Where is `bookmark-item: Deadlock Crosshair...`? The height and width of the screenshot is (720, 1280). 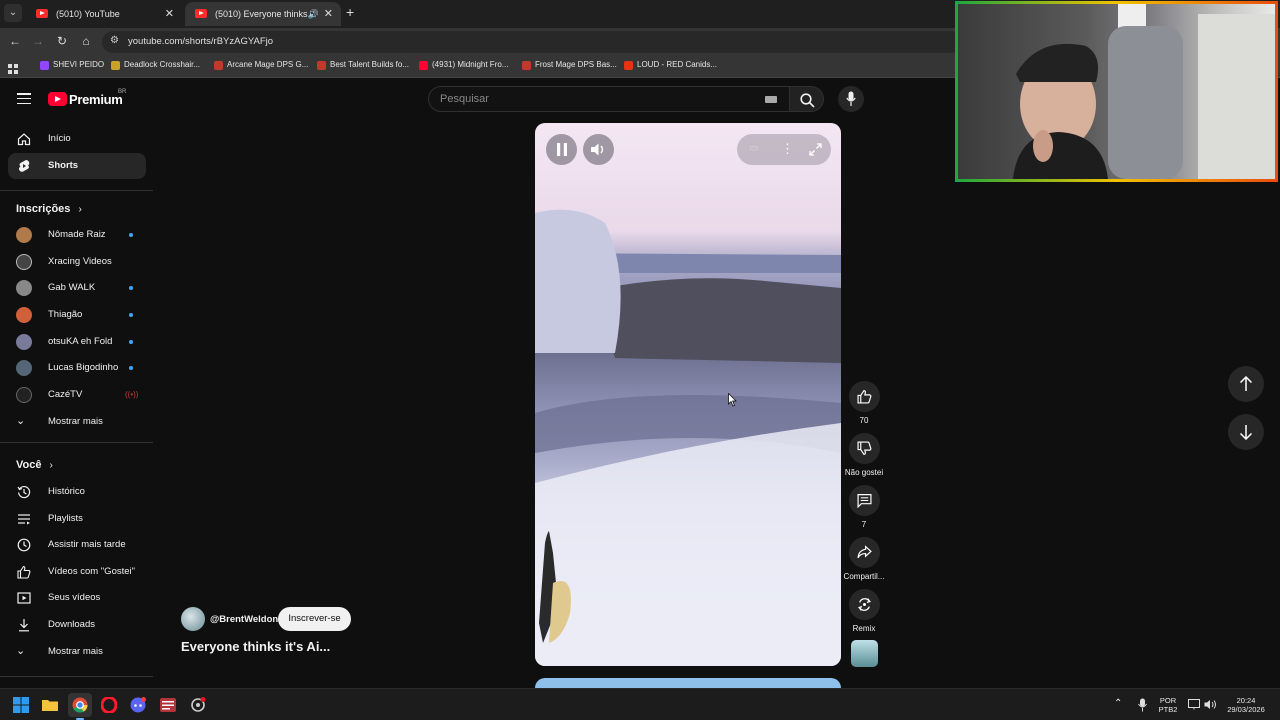 bookmark-item: Deadlock Crosshair... is located at coordinates (155, 65).